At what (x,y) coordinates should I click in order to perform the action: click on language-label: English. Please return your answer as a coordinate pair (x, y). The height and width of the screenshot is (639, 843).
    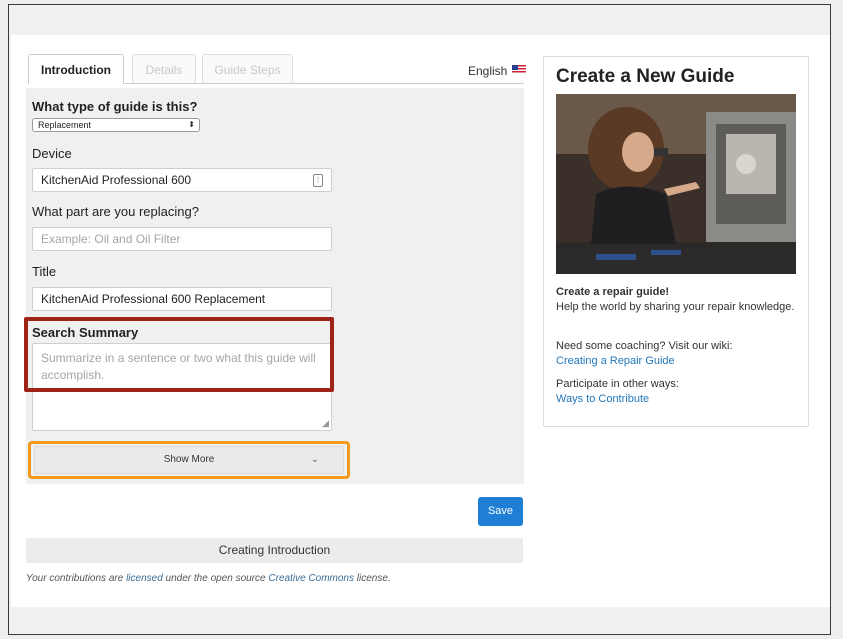
    Looking at the image, I should click on (488, 71).